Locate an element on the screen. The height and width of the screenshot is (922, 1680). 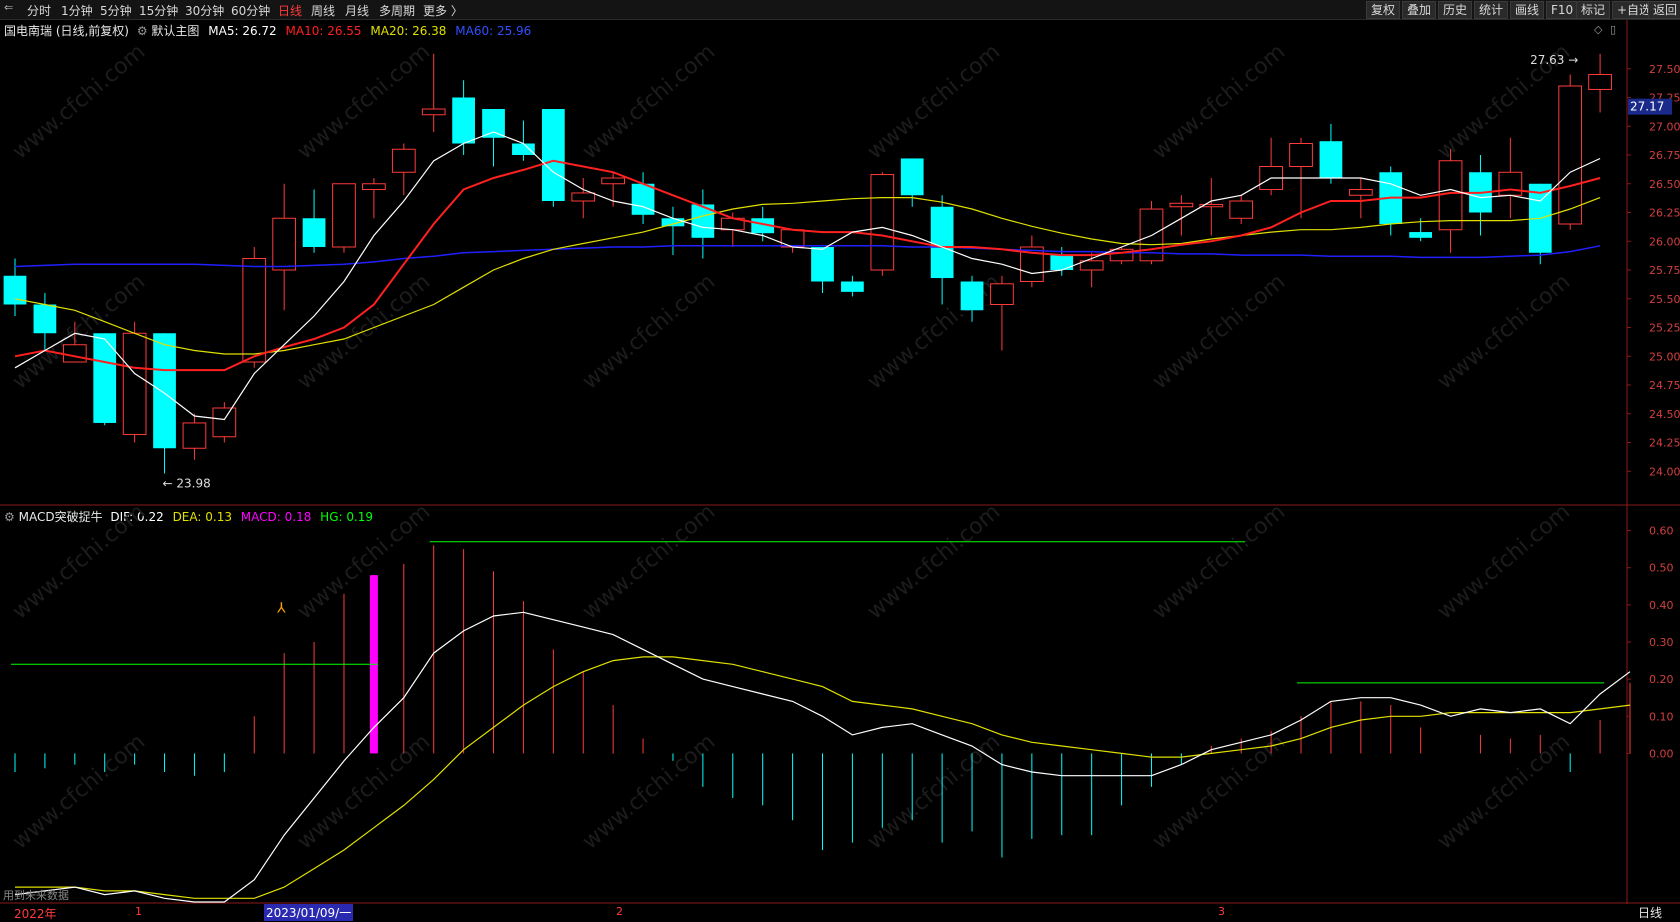
month-label: 3 is located at coordinates (1221, 911).